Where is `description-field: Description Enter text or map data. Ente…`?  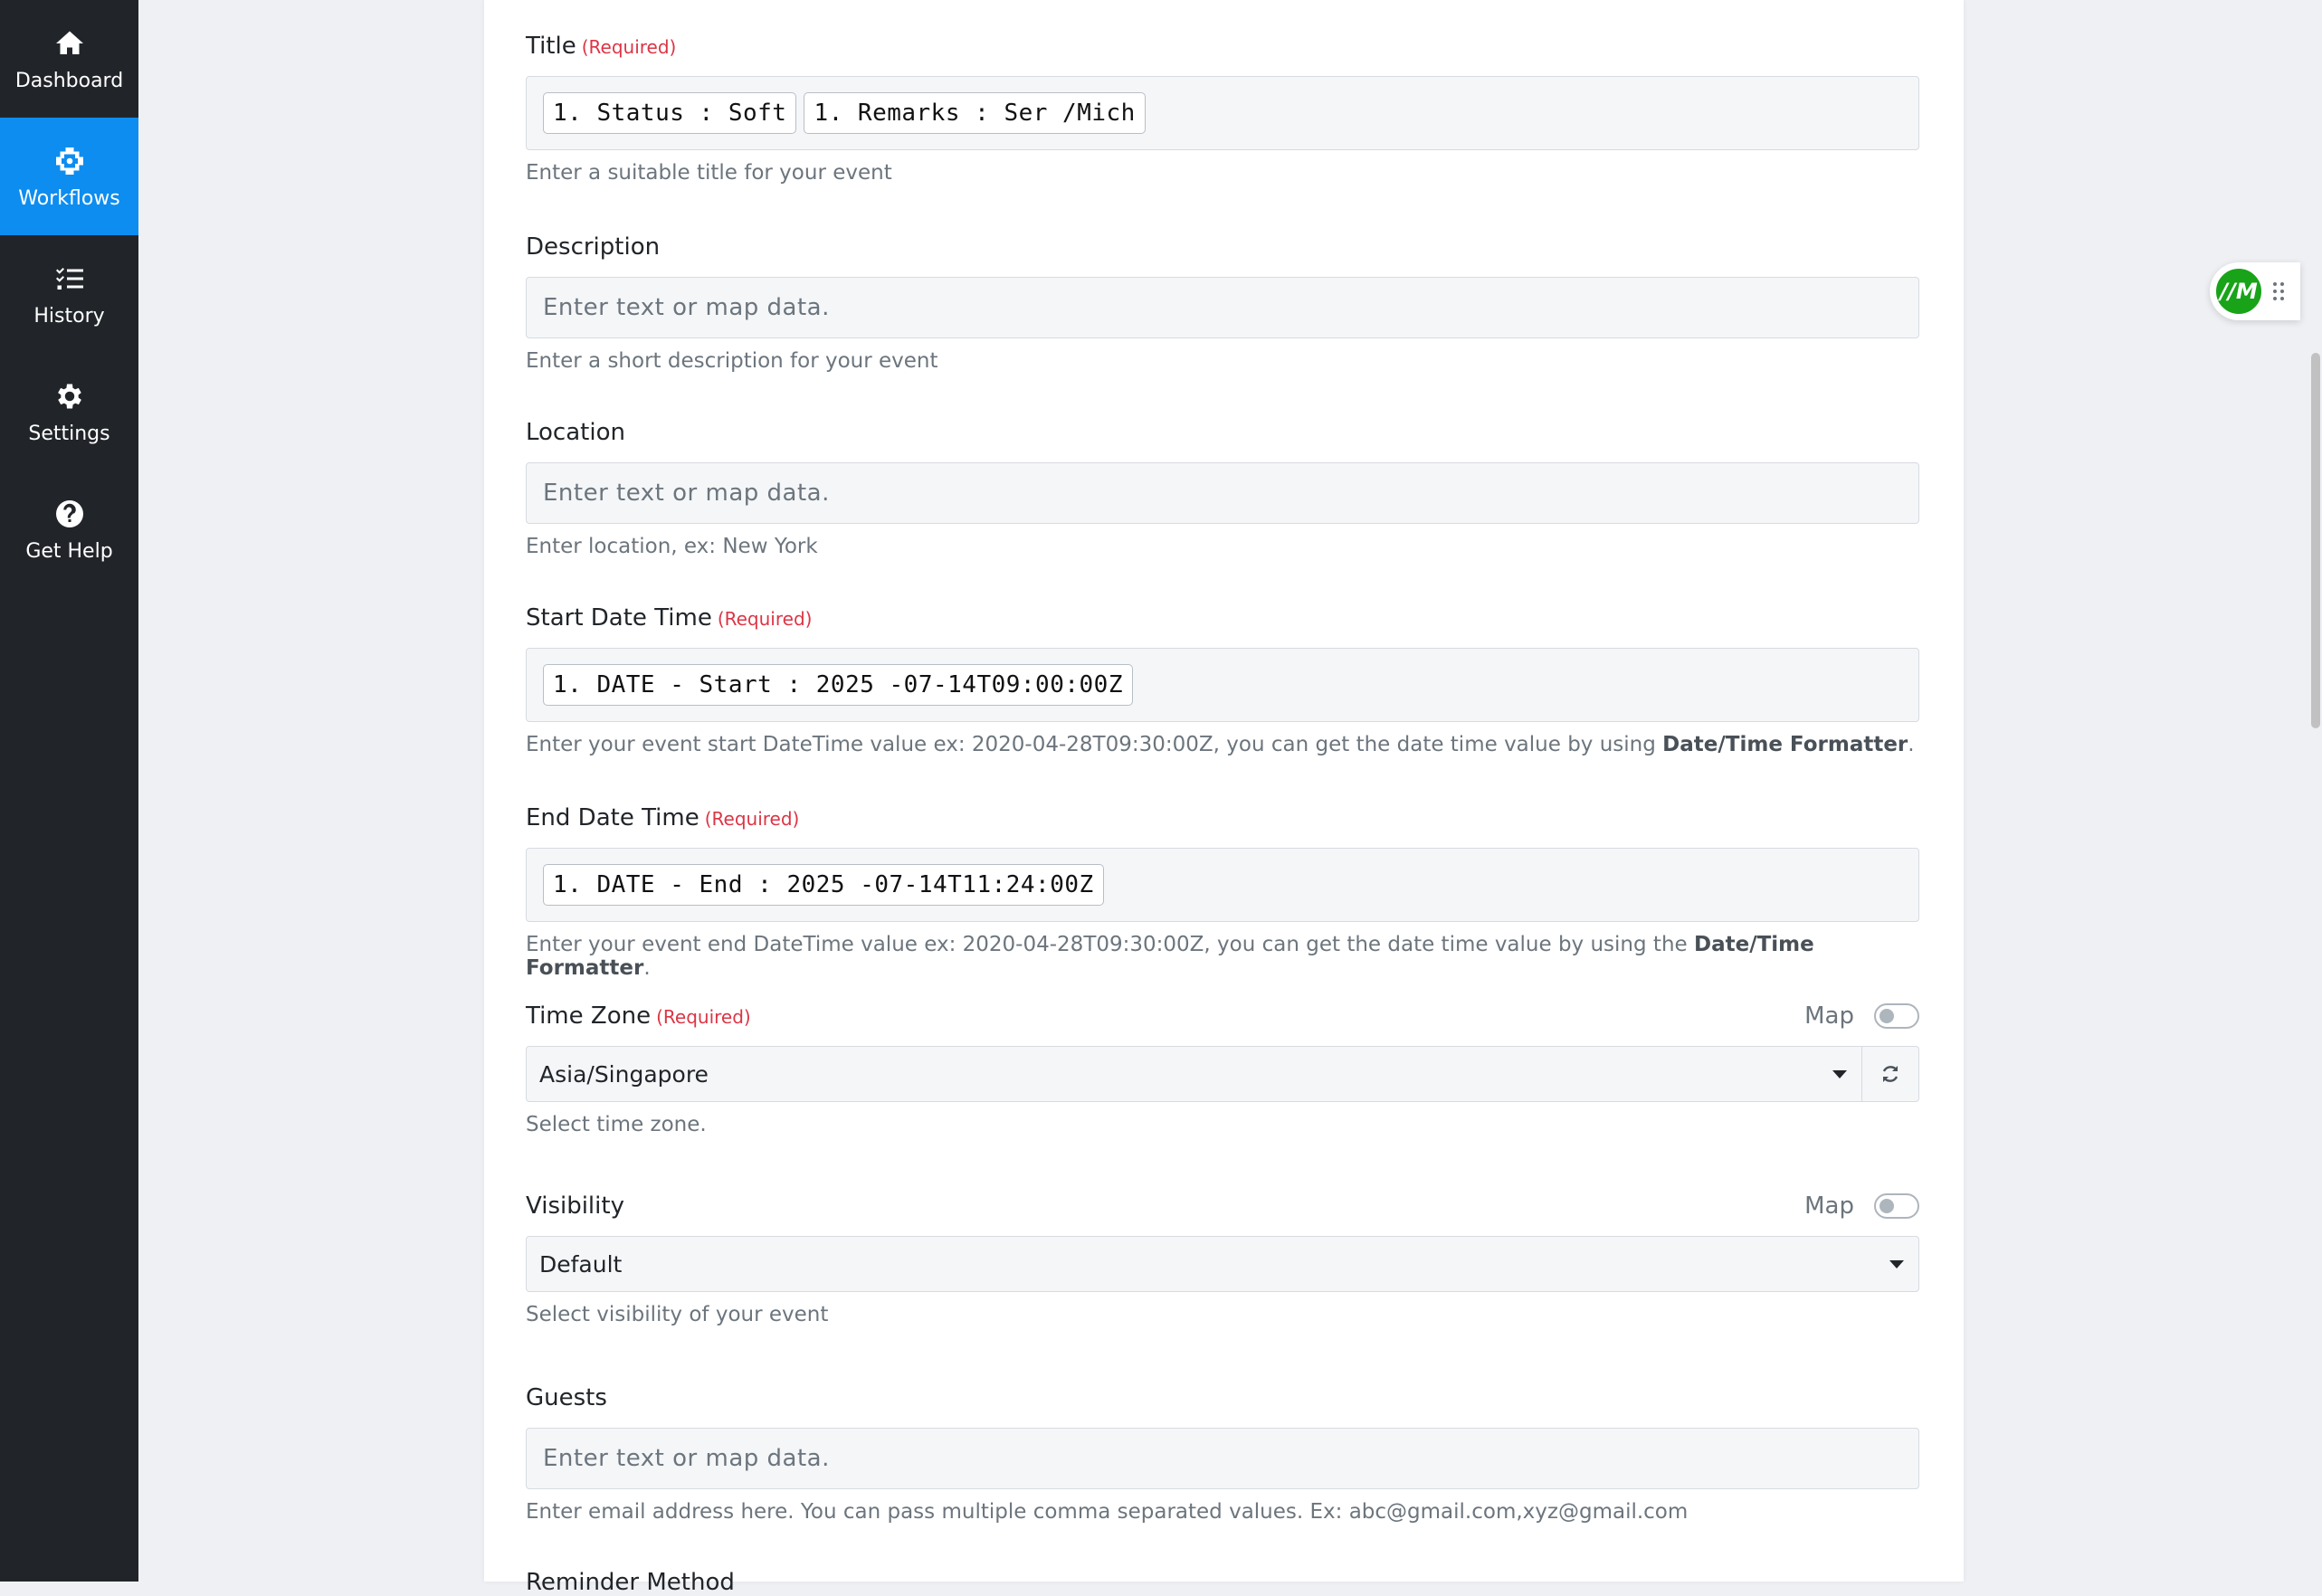
description-field: Description Enter text or map data. Ente… is located at coordinates (1222, 303).